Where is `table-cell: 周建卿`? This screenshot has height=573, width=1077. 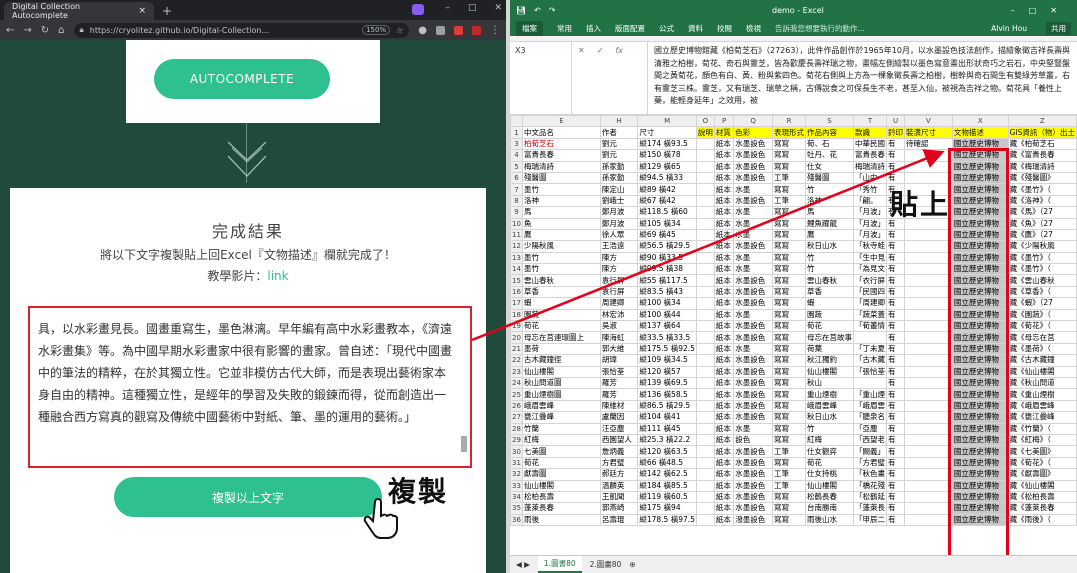 table-cell: 周建卿 is located at coordinates (619, 303).